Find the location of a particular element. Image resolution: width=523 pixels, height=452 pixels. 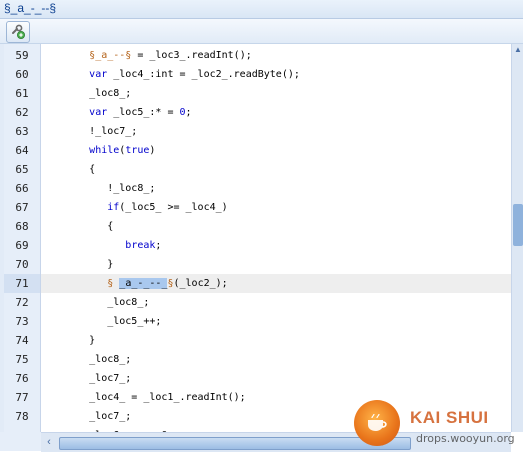

line-number: 67 is located at coordinates (22, 207).